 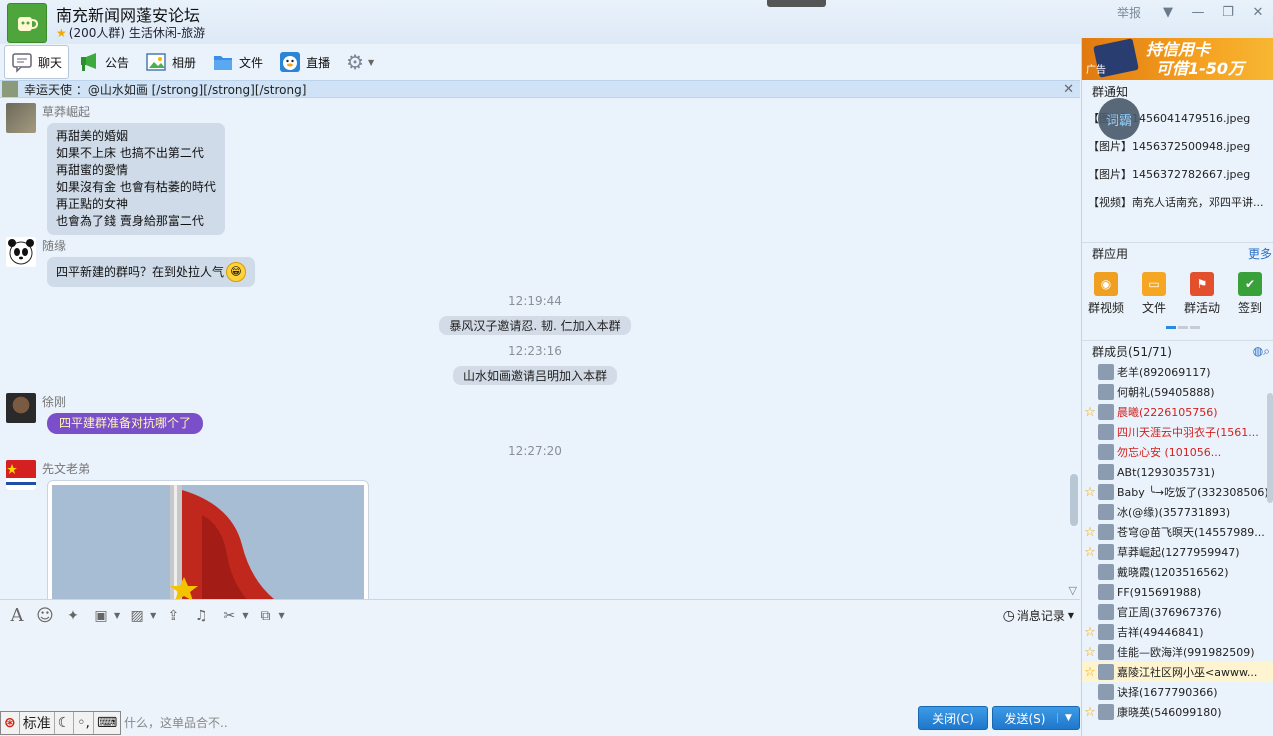 I want to click on maximize-icon: ❐, so click(x=1228, y=12).